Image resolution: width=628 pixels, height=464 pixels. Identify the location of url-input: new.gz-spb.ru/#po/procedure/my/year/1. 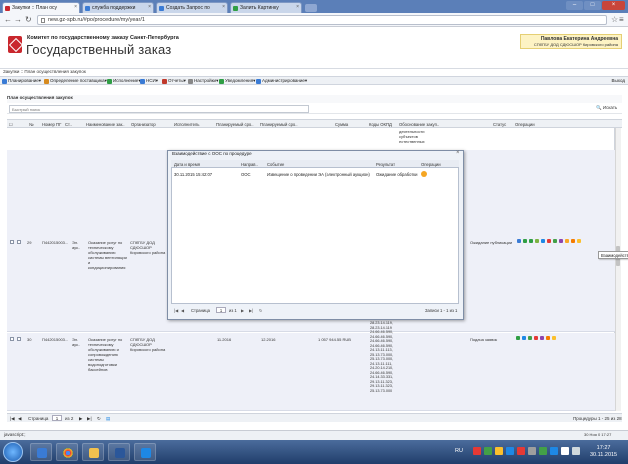
(322, 20).